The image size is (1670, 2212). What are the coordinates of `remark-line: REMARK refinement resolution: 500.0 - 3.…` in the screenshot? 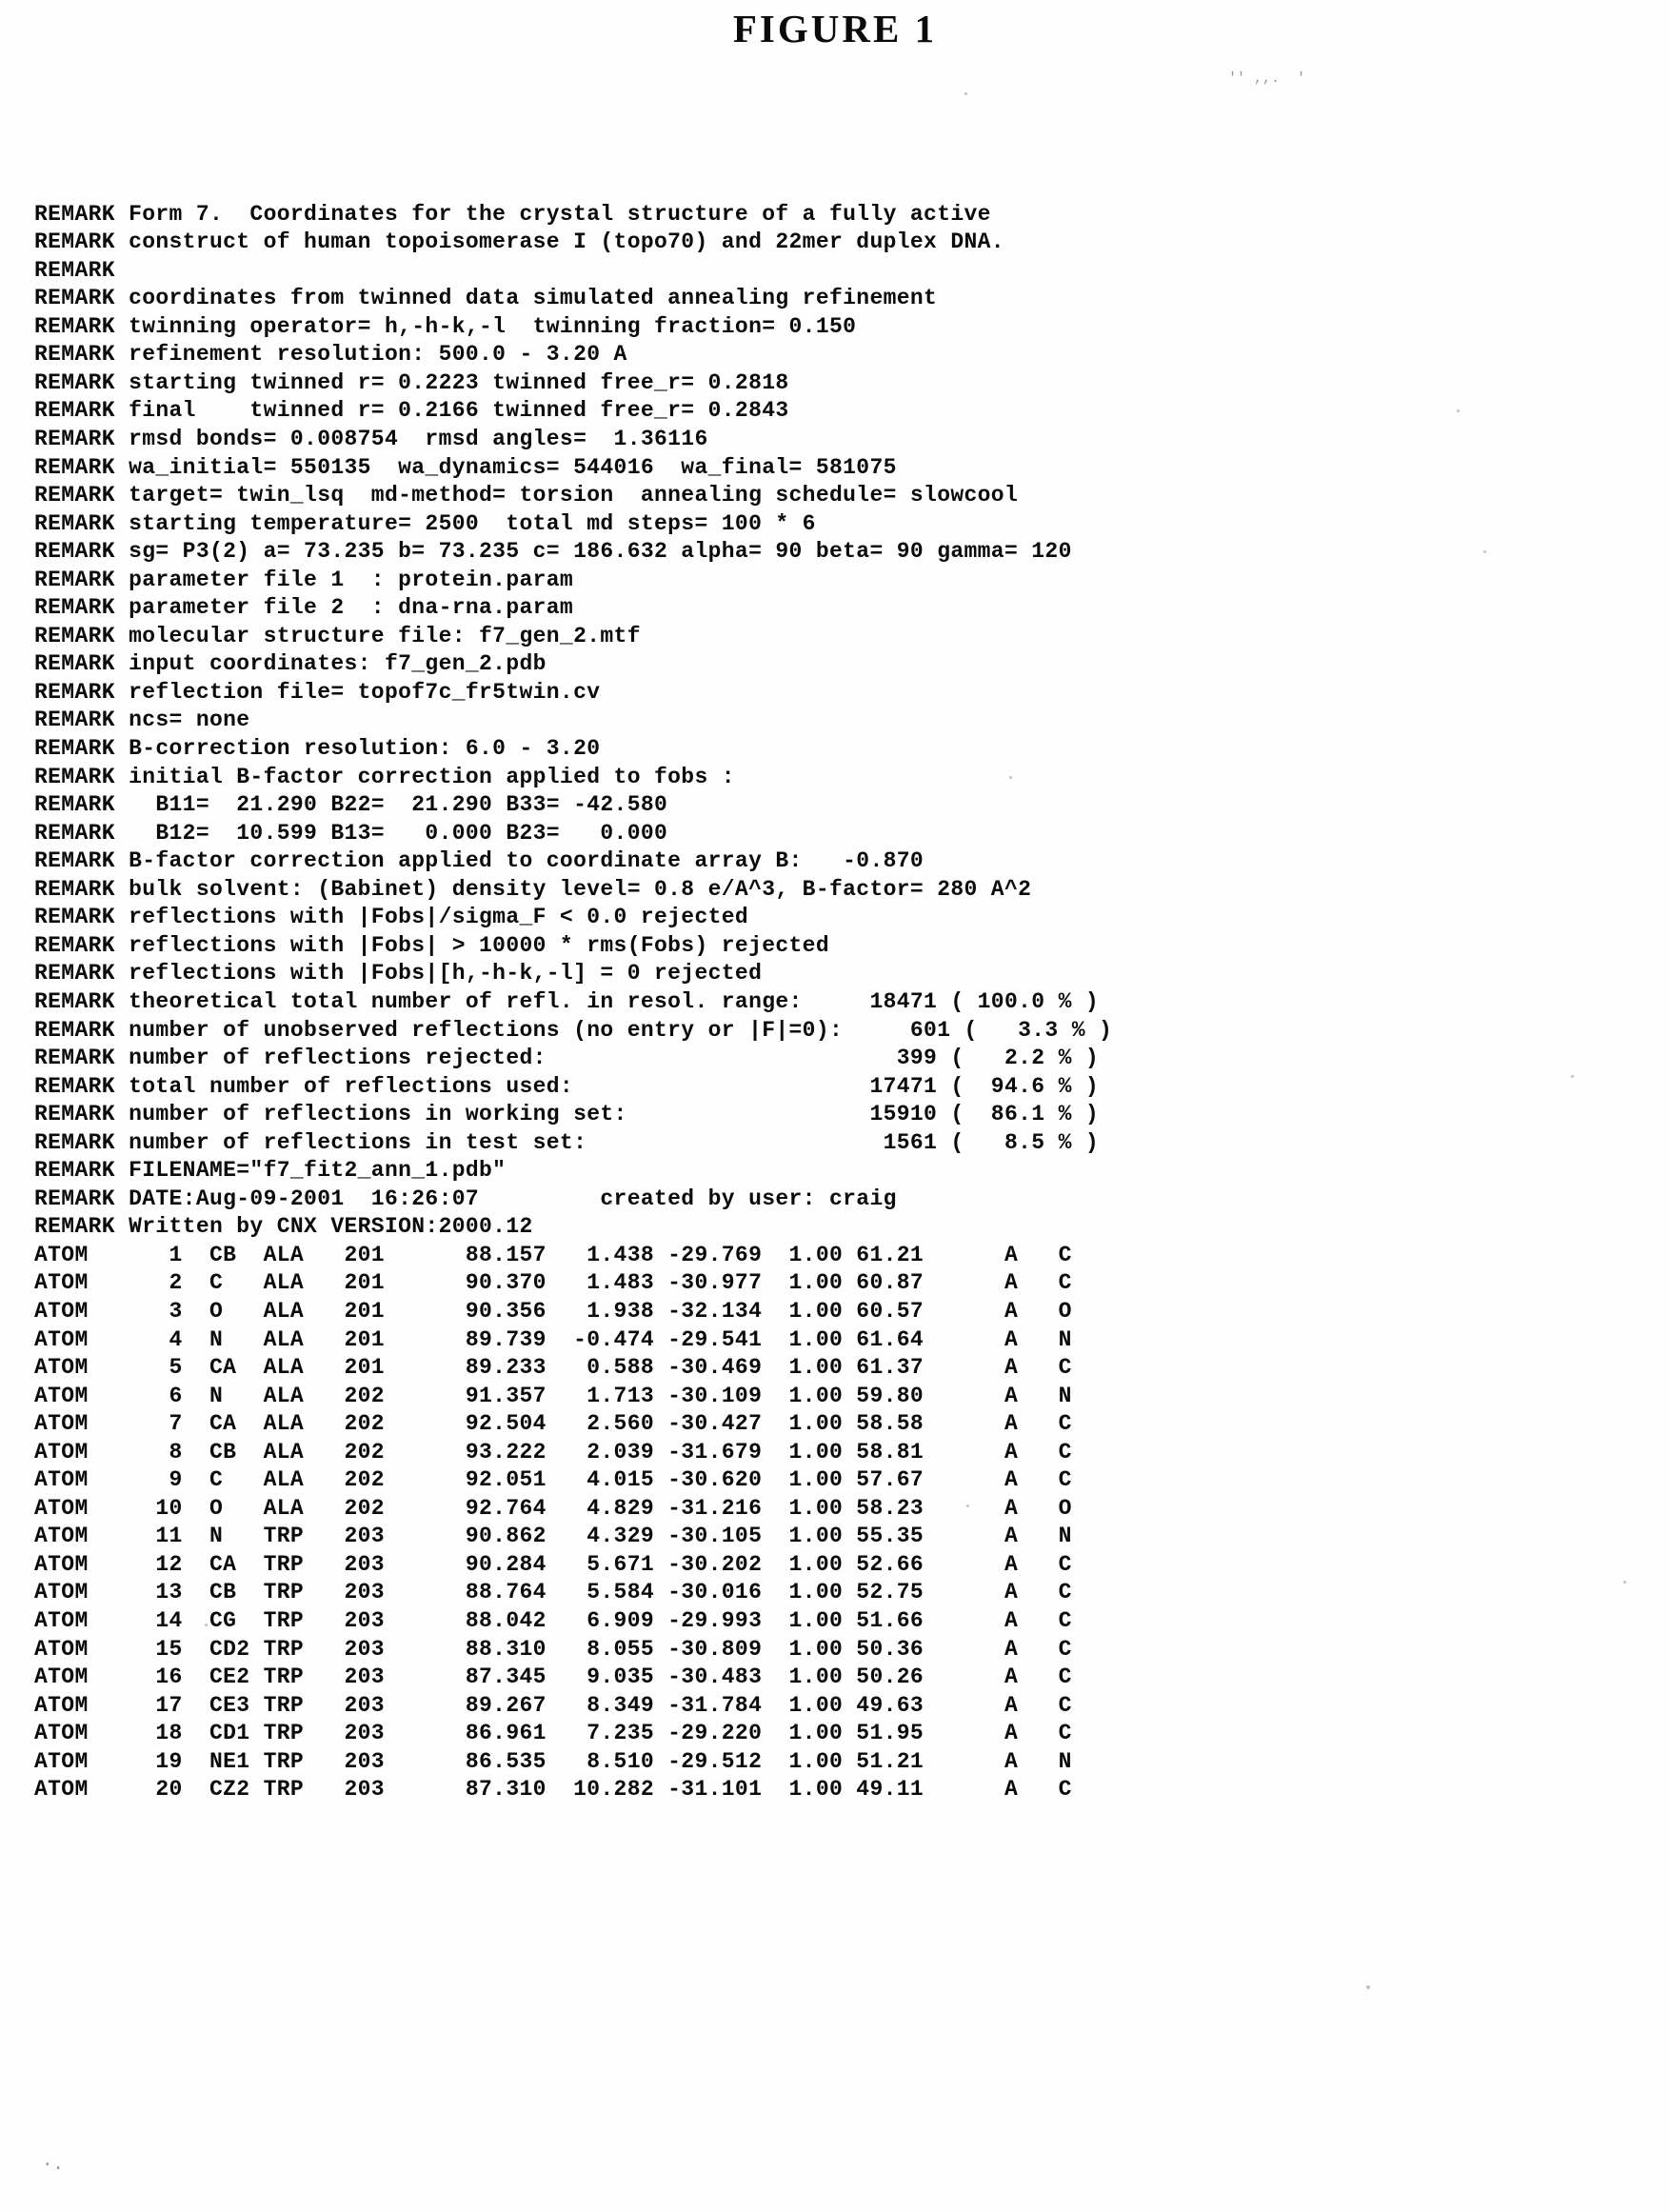 It's located at (330, 355).